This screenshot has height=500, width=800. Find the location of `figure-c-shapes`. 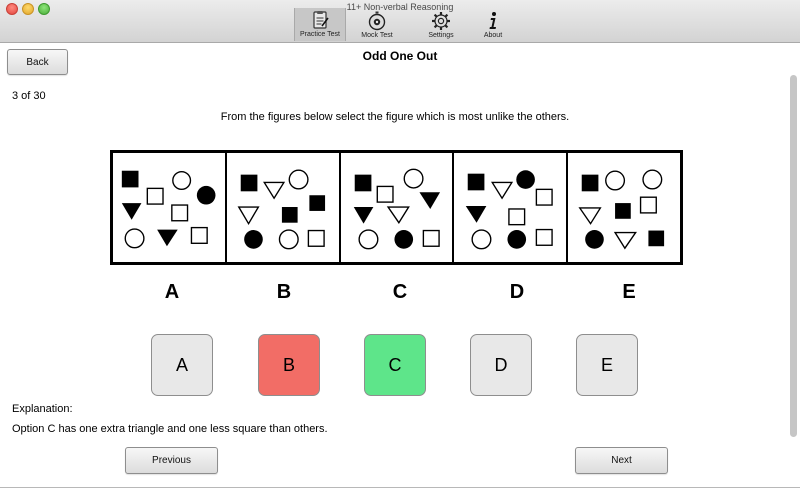

figure-c-shapes is located at coordinates (396, 209).